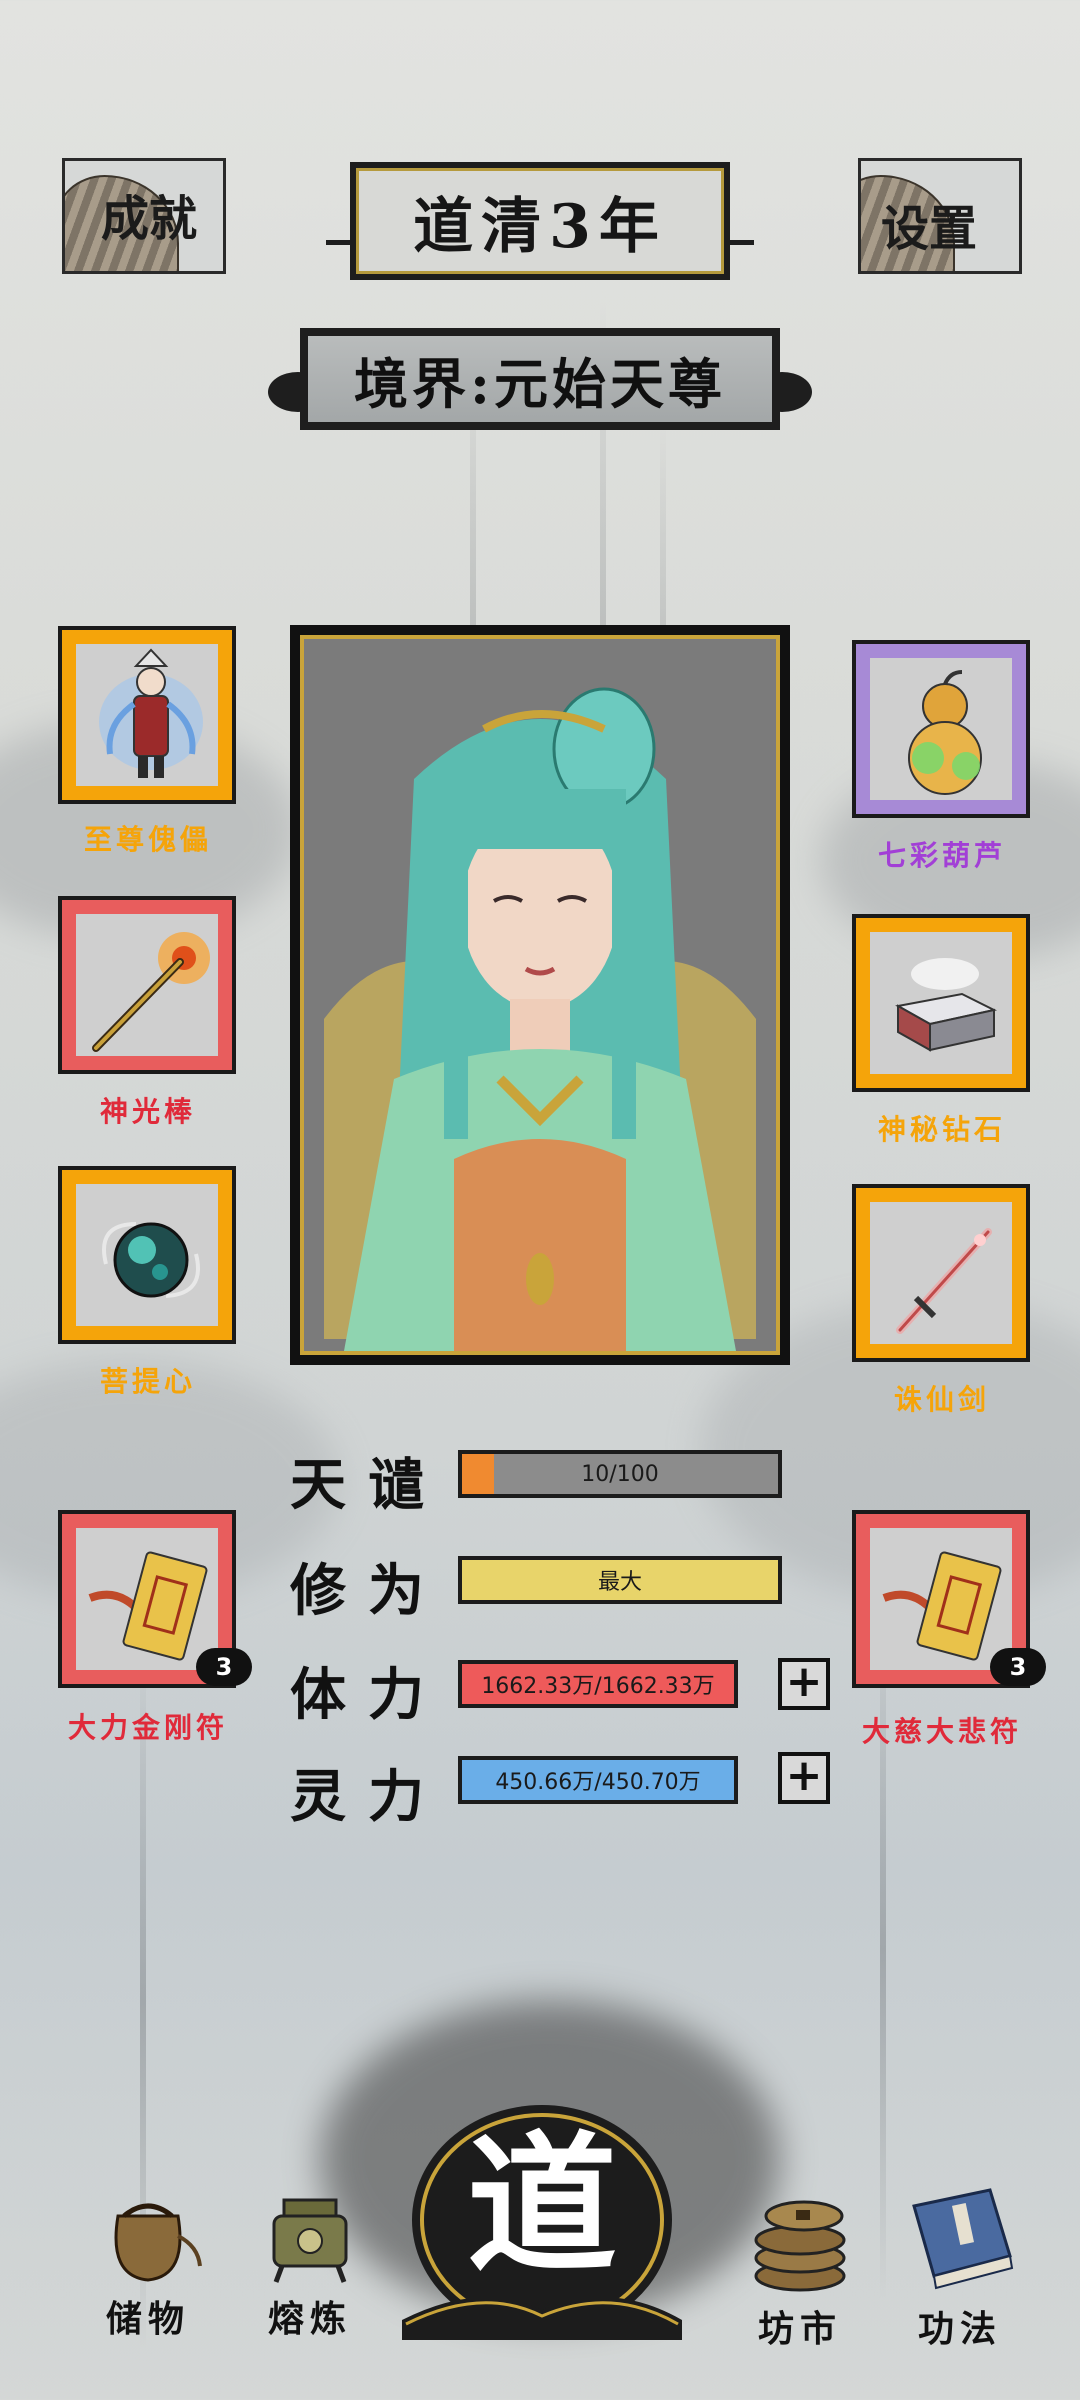 Image resolution: width=1080 pixels, height=2400 pixels. I want to click on settings-button: 设置, so click(940, 216).